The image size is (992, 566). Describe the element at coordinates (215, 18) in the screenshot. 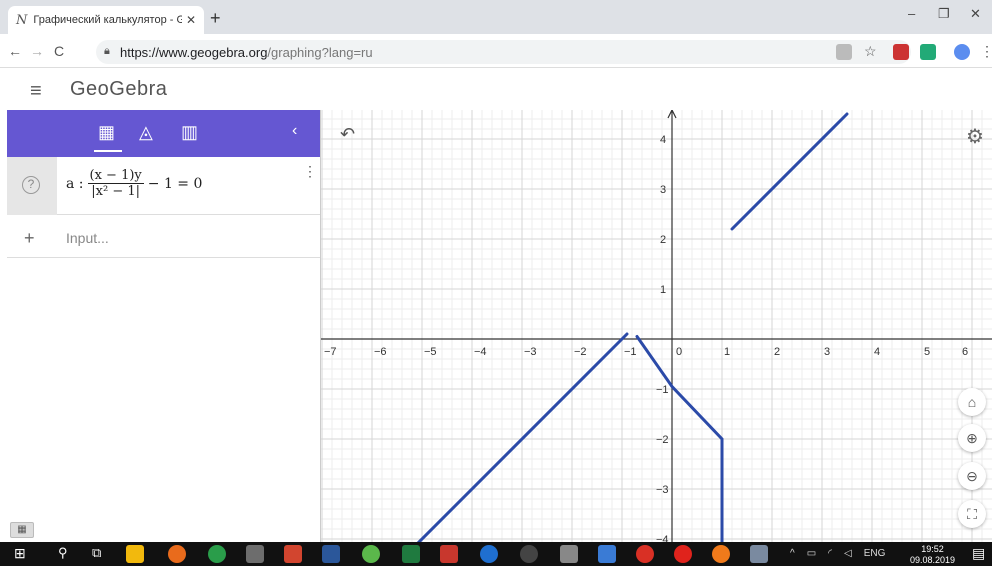

I see `new-tab-button: +` at that location.